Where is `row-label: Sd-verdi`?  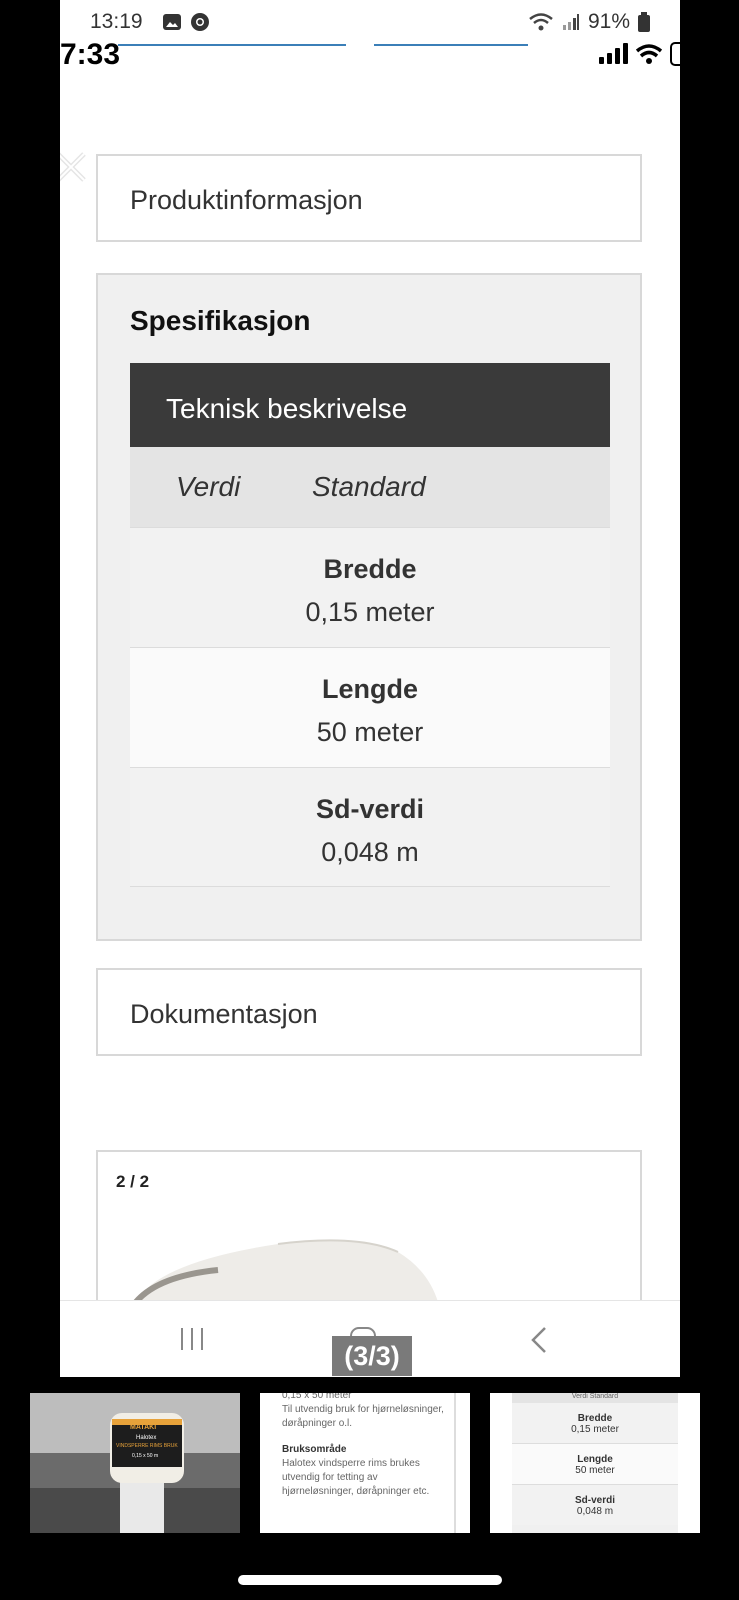
row-label: Sd-verdi is located at coordinates (370, 809).